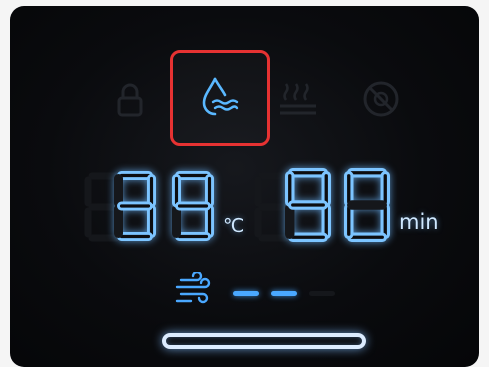 Image resolution: width=489 pixels, height=367 pixels. Describe the element at coordinates (264, 341) in the screenshot. I see `progress-bar` at that location.